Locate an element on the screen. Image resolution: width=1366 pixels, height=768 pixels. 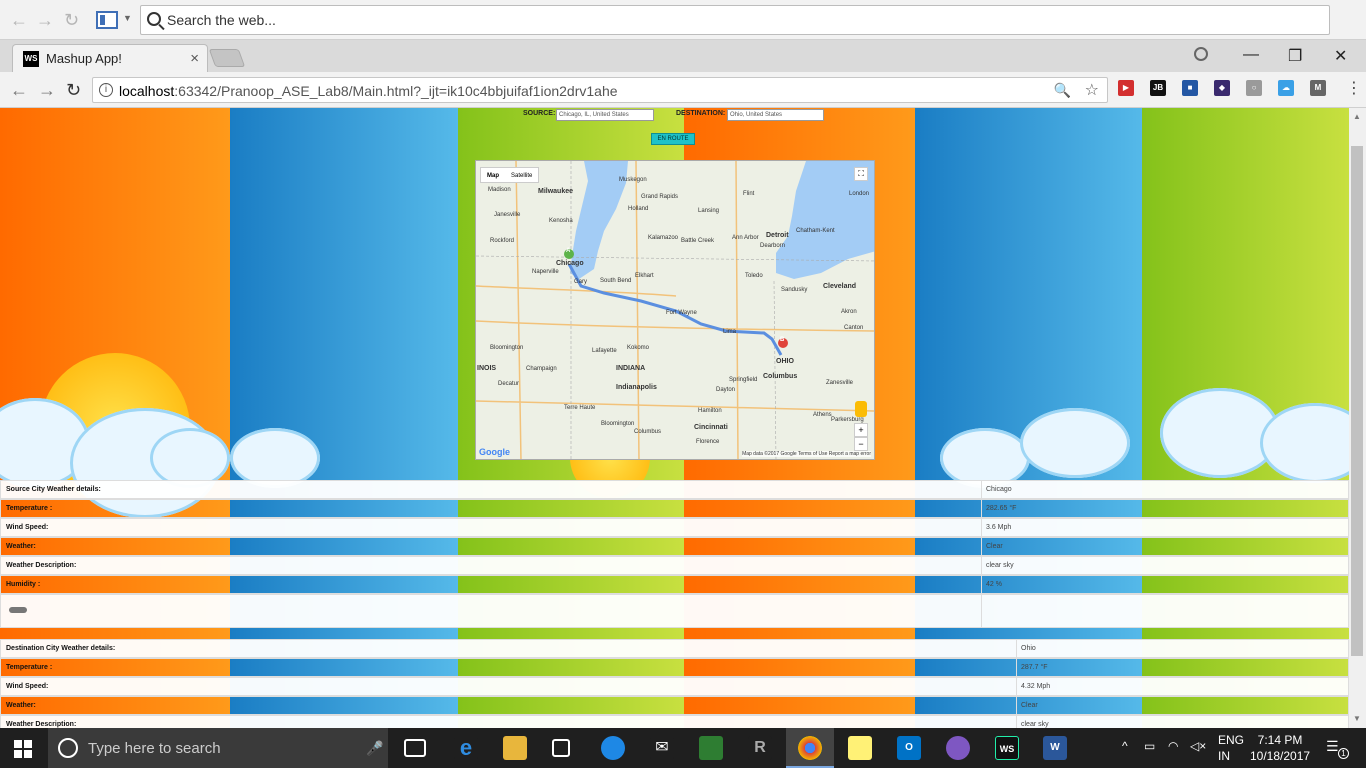
ext-jb-icon: JB is located at coordinates (1158, 88).